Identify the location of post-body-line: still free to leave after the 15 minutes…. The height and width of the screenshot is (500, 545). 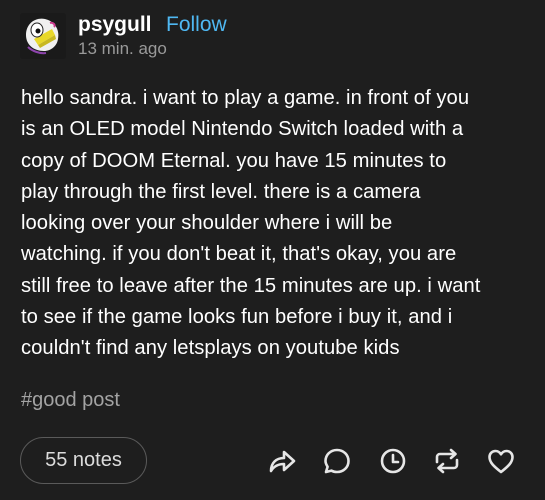
(251, 285).